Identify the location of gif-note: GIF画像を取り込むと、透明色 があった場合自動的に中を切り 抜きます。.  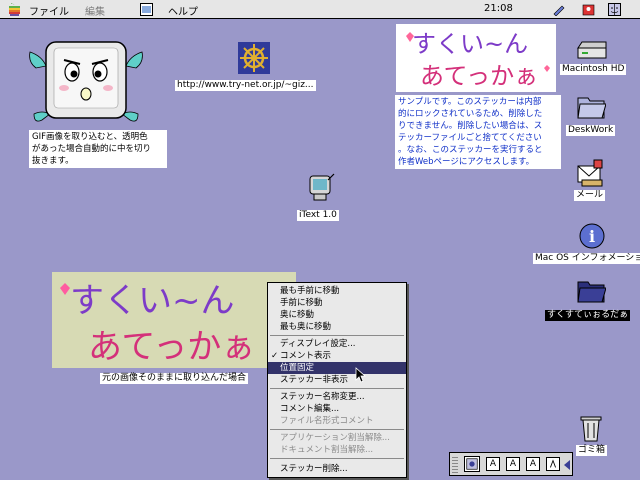
(98, 149).